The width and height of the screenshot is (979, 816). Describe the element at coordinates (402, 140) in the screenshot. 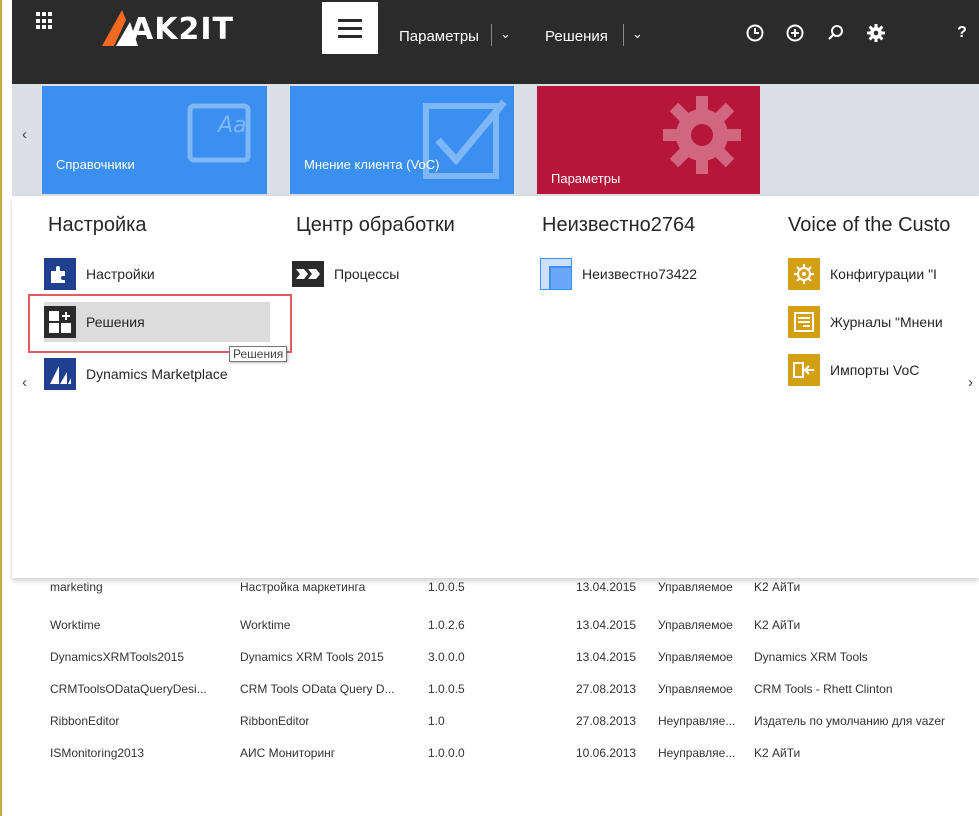

I see `tile-voc: Мнение клиента (VoC)` at that location.